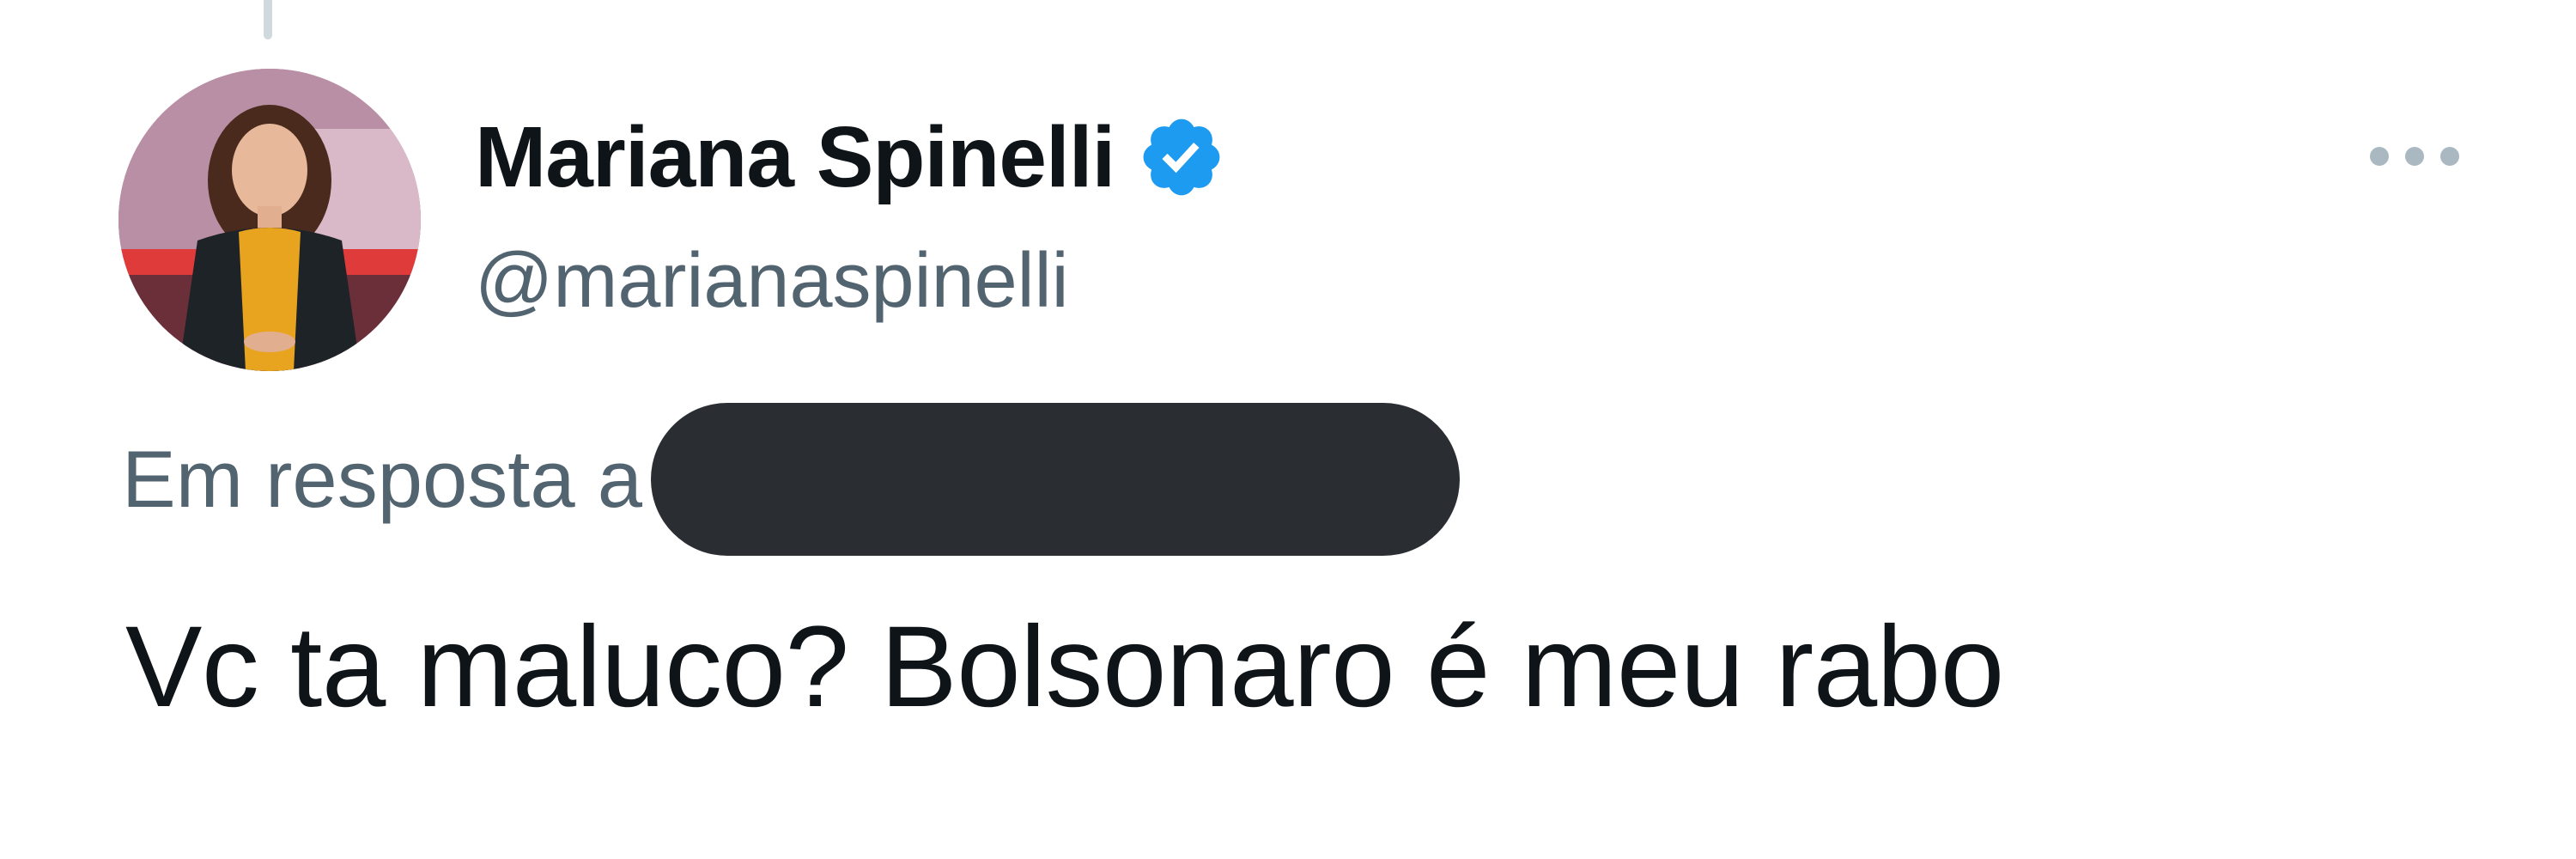 This screenshot has width=2576, height=859. Describe the element at coordinates (772, 281) in the screenshot. I see `author-handle: @marianaspinelli` at that location.